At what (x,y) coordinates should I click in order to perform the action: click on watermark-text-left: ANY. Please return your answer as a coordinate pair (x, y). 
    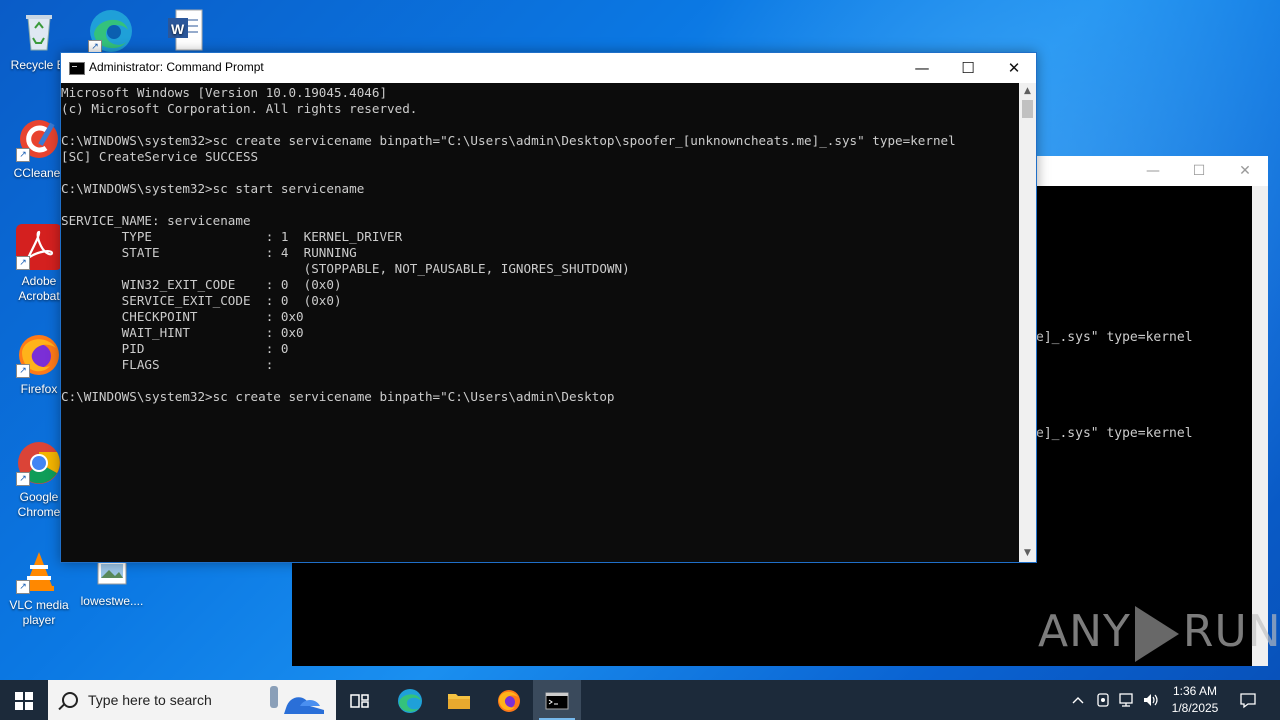
    Looking at the image, I should click on (1084, 631).